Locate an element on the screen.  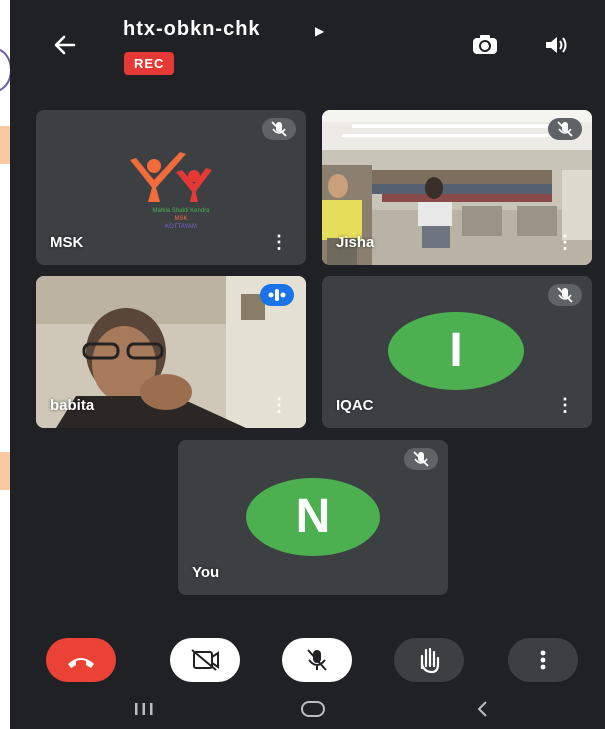
hand-icon is located at coordinates (430, 660).